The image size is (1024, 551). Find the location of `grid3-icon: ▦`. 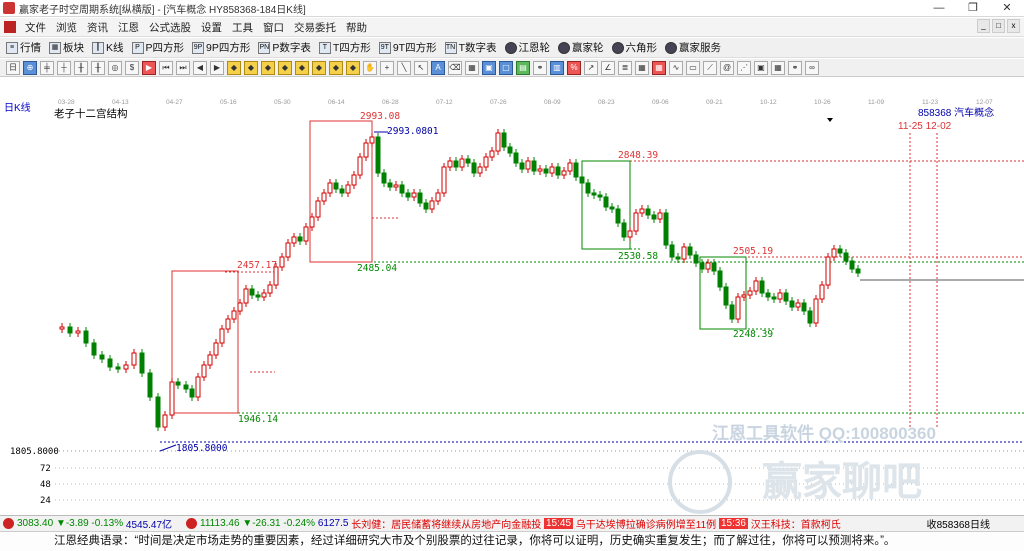

grid3-icon: ▦ is located at coordinates (778, 67).